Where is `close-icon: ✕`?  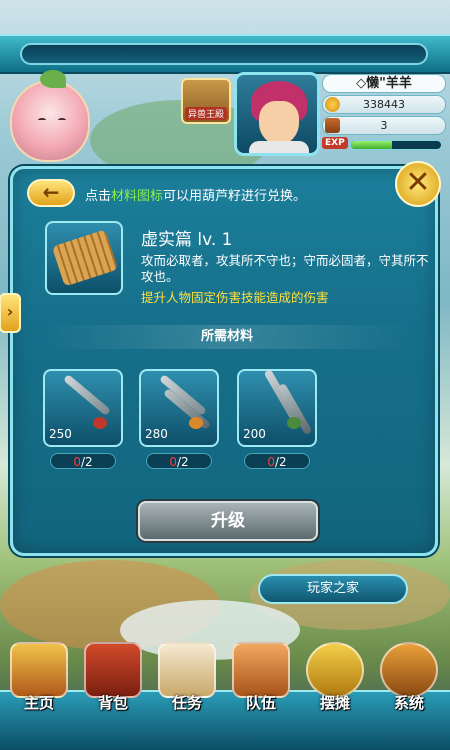 close-icon: ✕ is located at coordinates (418, 184).